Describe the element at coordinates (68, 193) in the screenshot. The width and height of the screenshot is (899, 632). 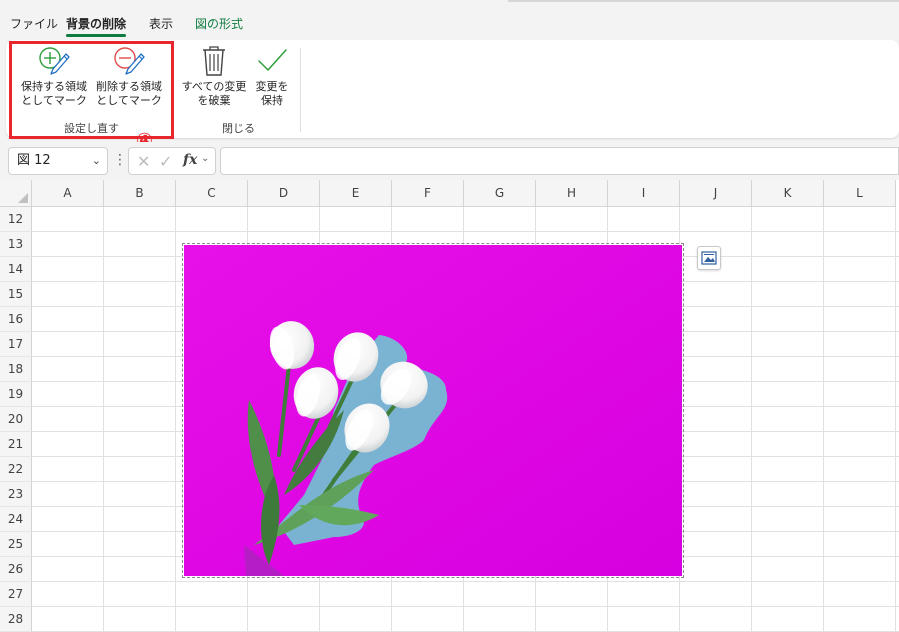
I see `column-header-A: A` at that location.